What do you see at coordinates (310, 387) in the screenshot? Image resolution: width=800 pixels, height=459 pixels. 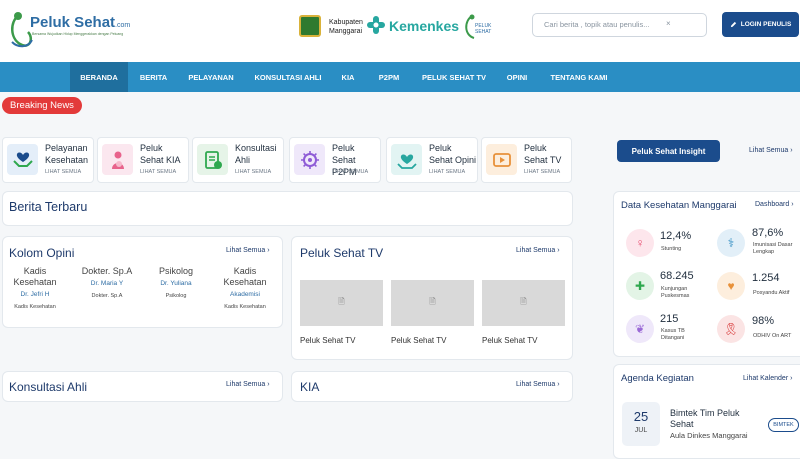 I see `kia-title: KIA` at bounding box center [310, 387].